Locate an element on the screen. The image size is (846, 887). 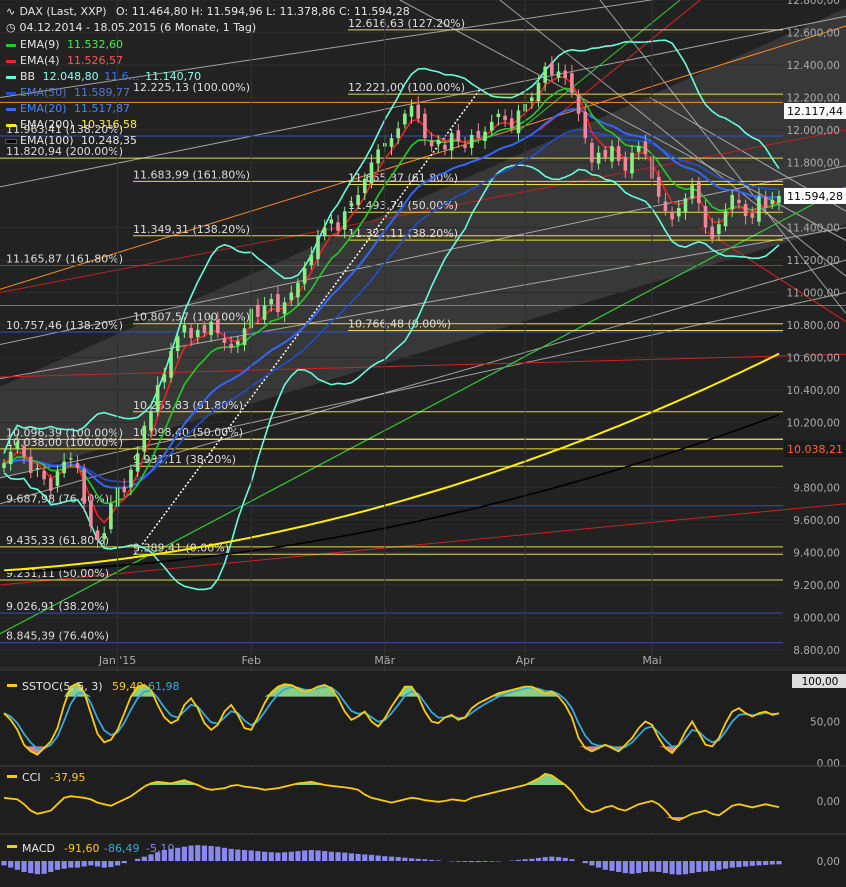
sstoc-value-2: 61,98 is located at coordinates (164, 686).